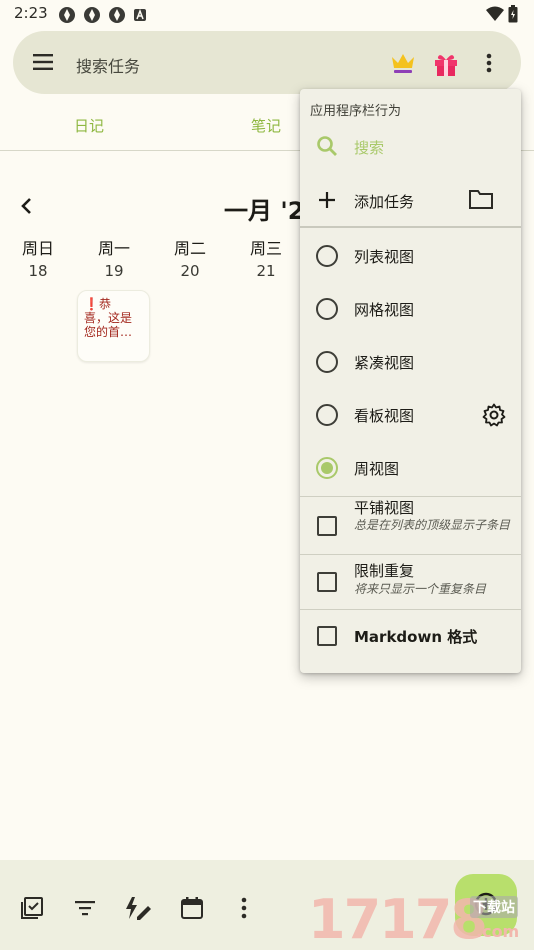 The height and width of the screenshot is (950, 534). Describe the element at coordinates (102, 15) in the screenshot. I see `notification-icons` at that location.